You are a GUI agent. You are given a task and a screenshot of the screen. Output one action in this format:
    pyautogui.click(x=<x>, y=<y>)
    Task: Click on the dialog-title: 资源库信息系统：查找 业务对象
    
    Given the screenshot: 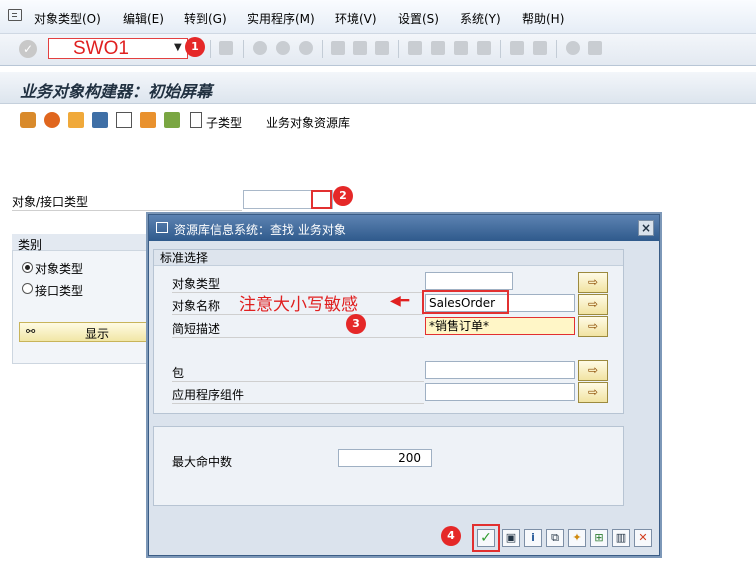 What is the action you would take?
    pyautogui.click(x=260, y=230)
    